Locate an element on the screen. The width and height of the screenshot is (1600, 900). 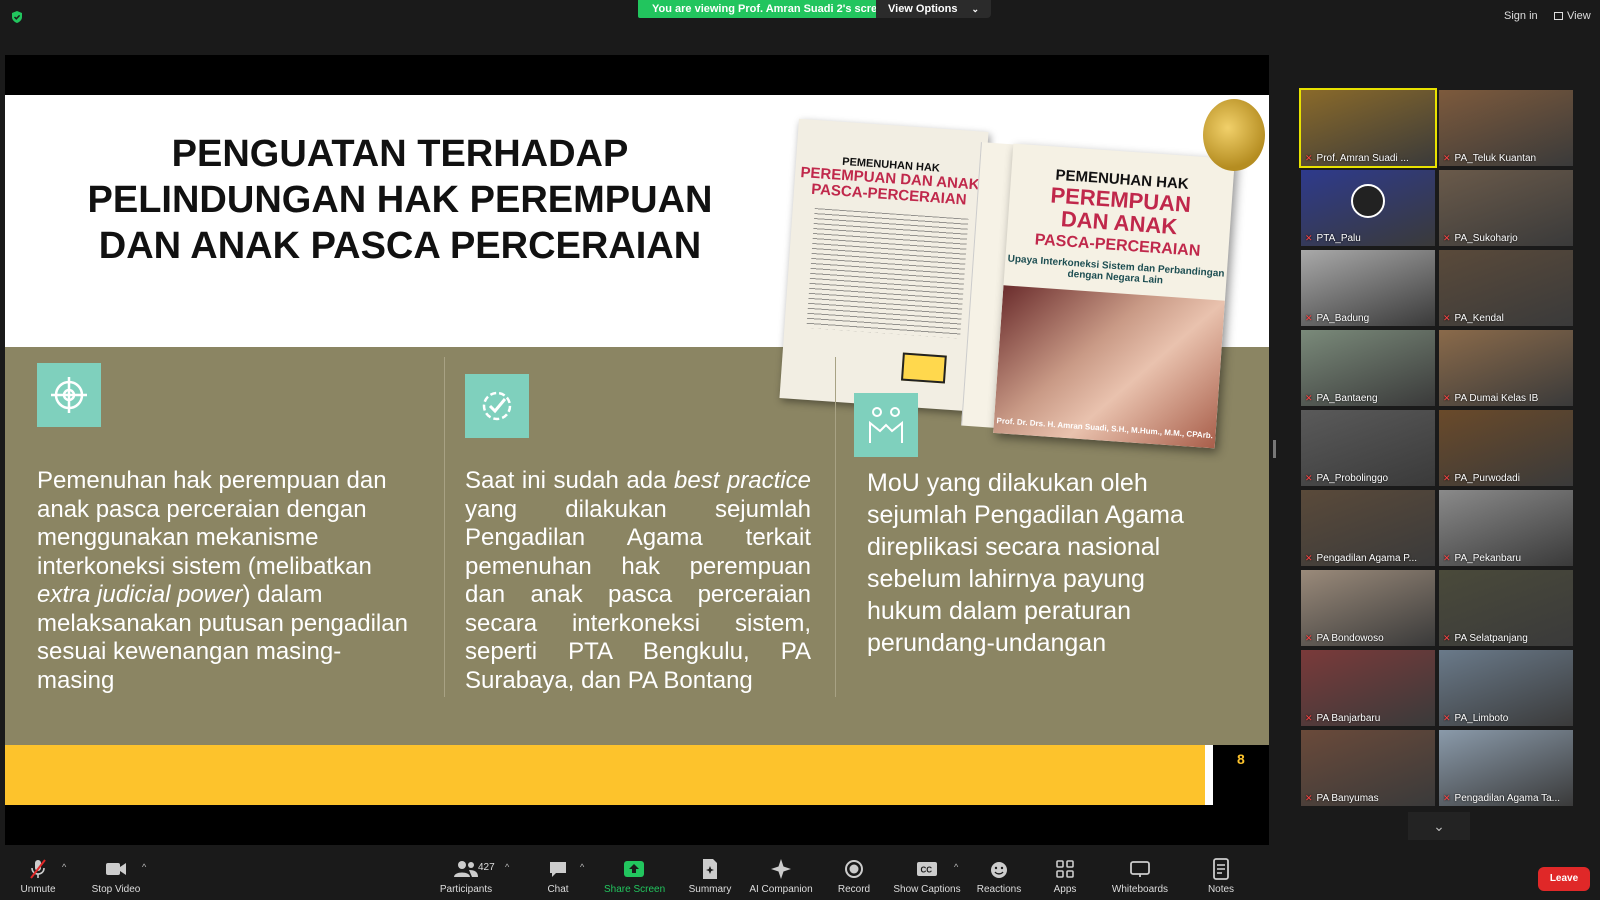
participants-icon is located at coordinates (466, 869).